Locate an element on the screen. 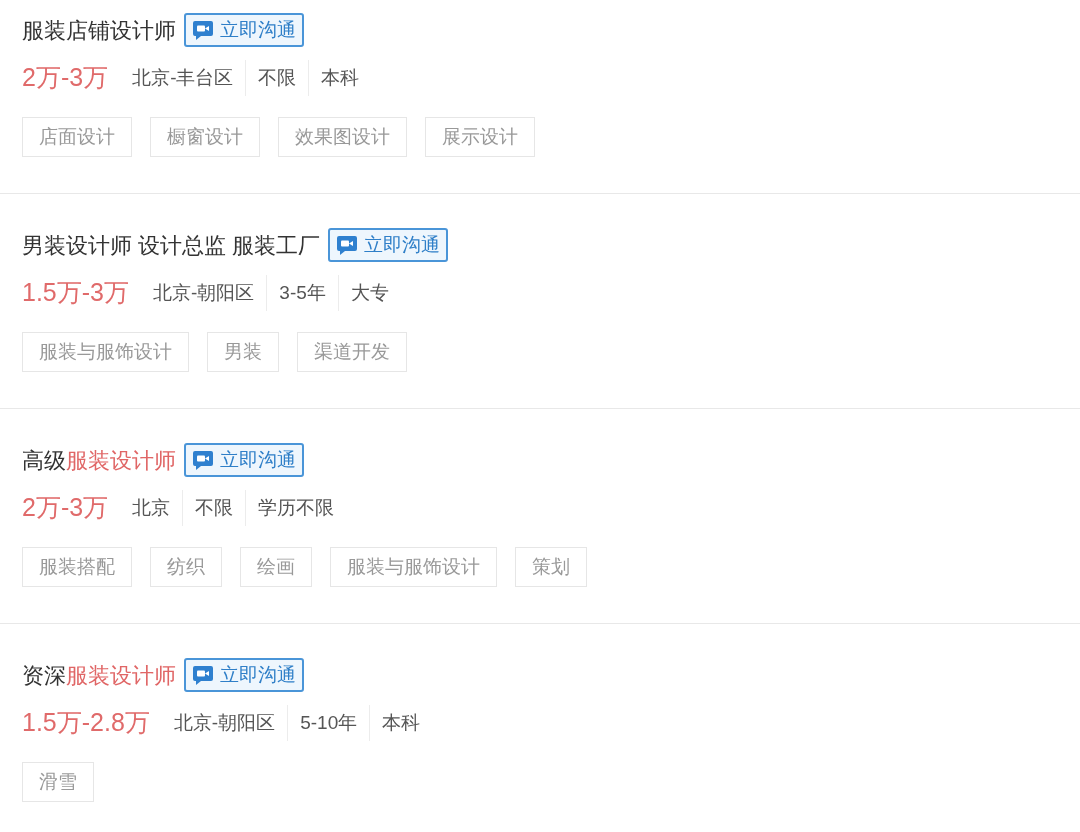 The height and width of the screenshot is (832, 1080). skill-tag: 展示设计 is located at coordinates (480, 137).